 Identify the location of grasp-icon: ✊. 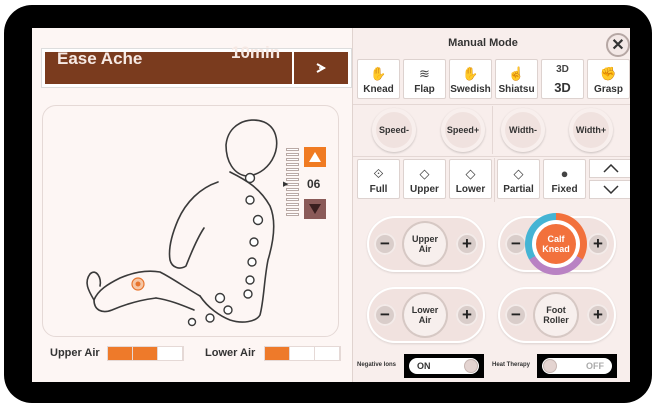
(608, 73).